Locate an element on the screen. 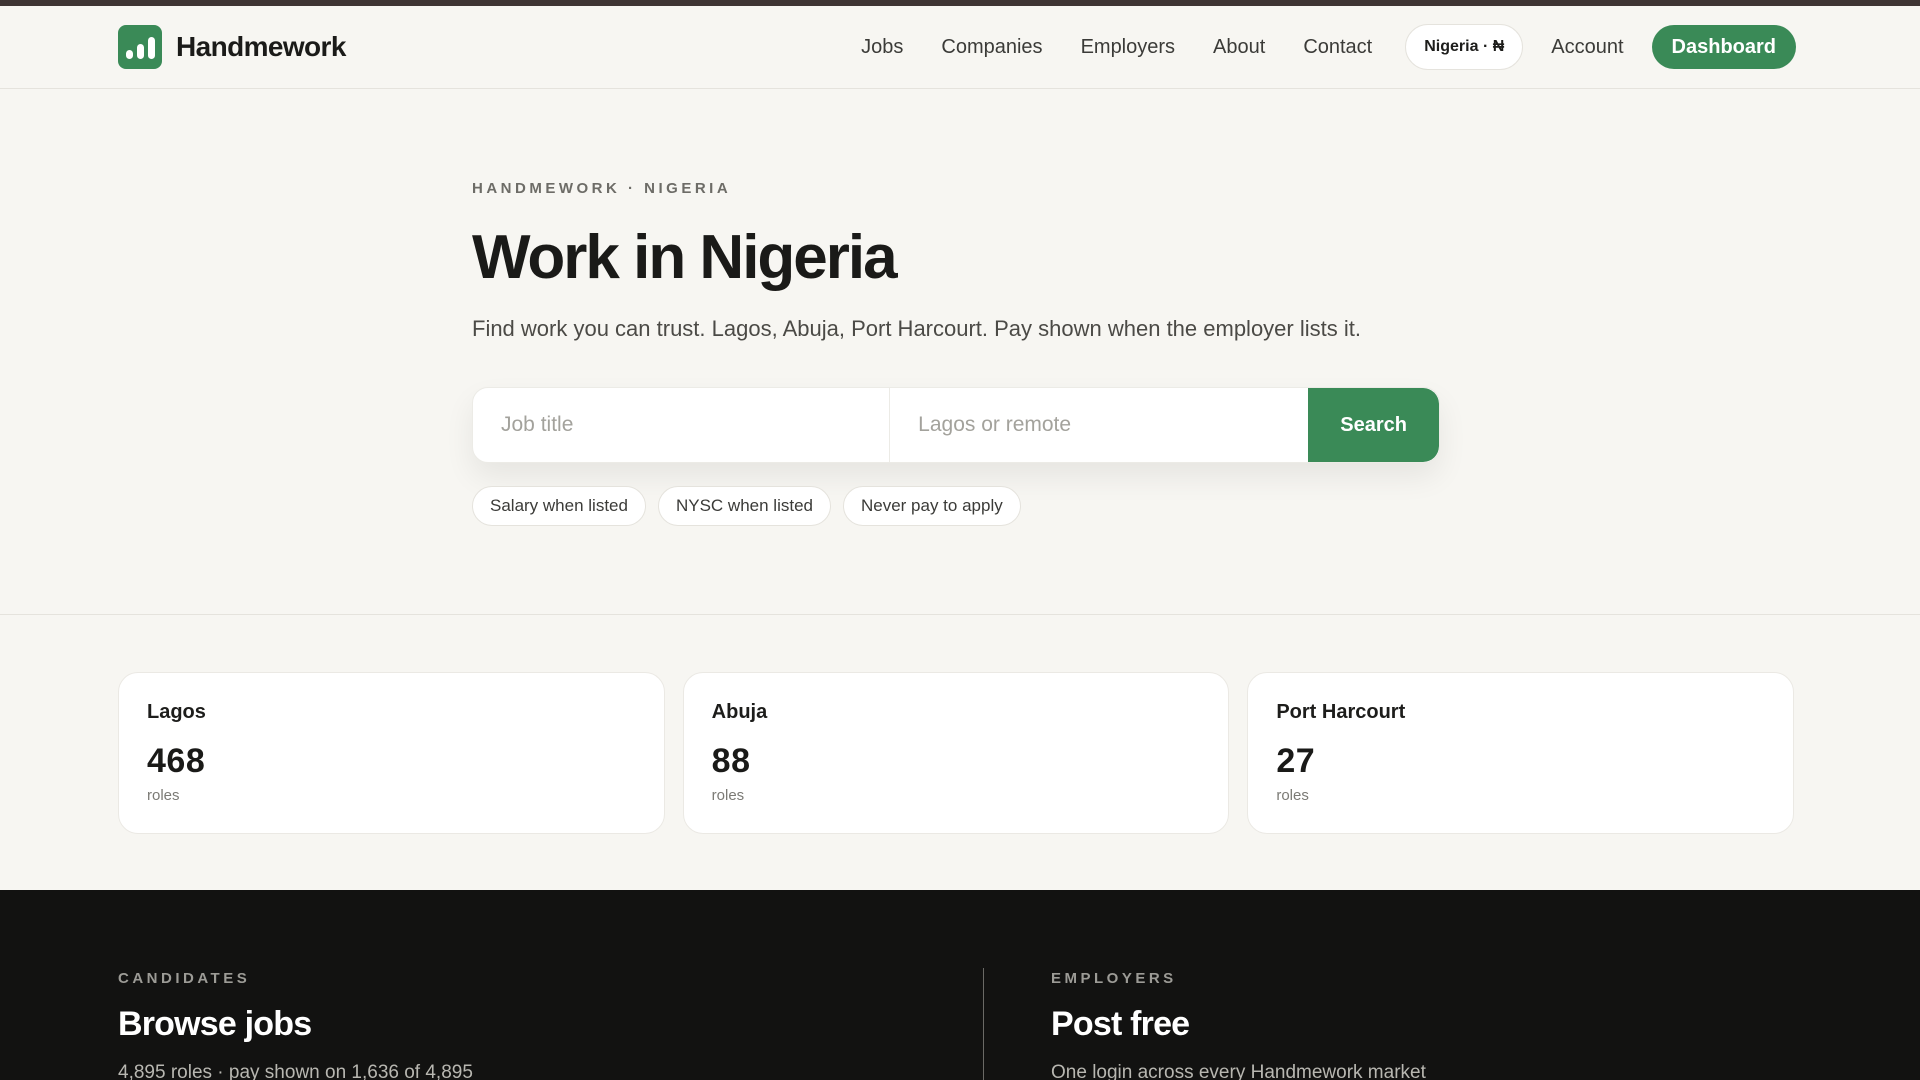  city-card-abuja: Abuja 88 roles is located at coordinates (956, 753).